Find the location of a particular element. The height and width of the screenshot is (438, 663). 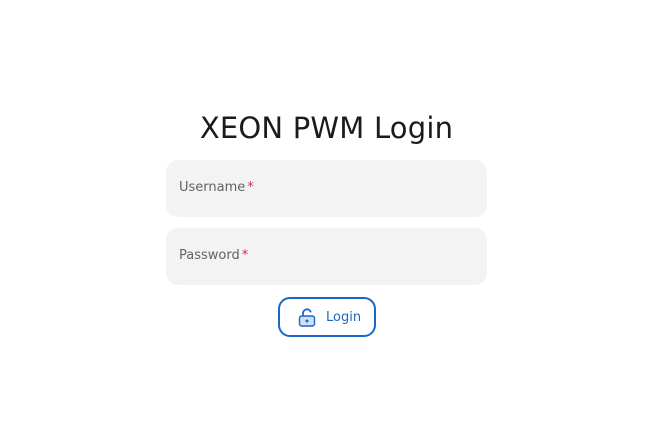

page-title: XEON PWM Login is located at coordinates (326, 128).